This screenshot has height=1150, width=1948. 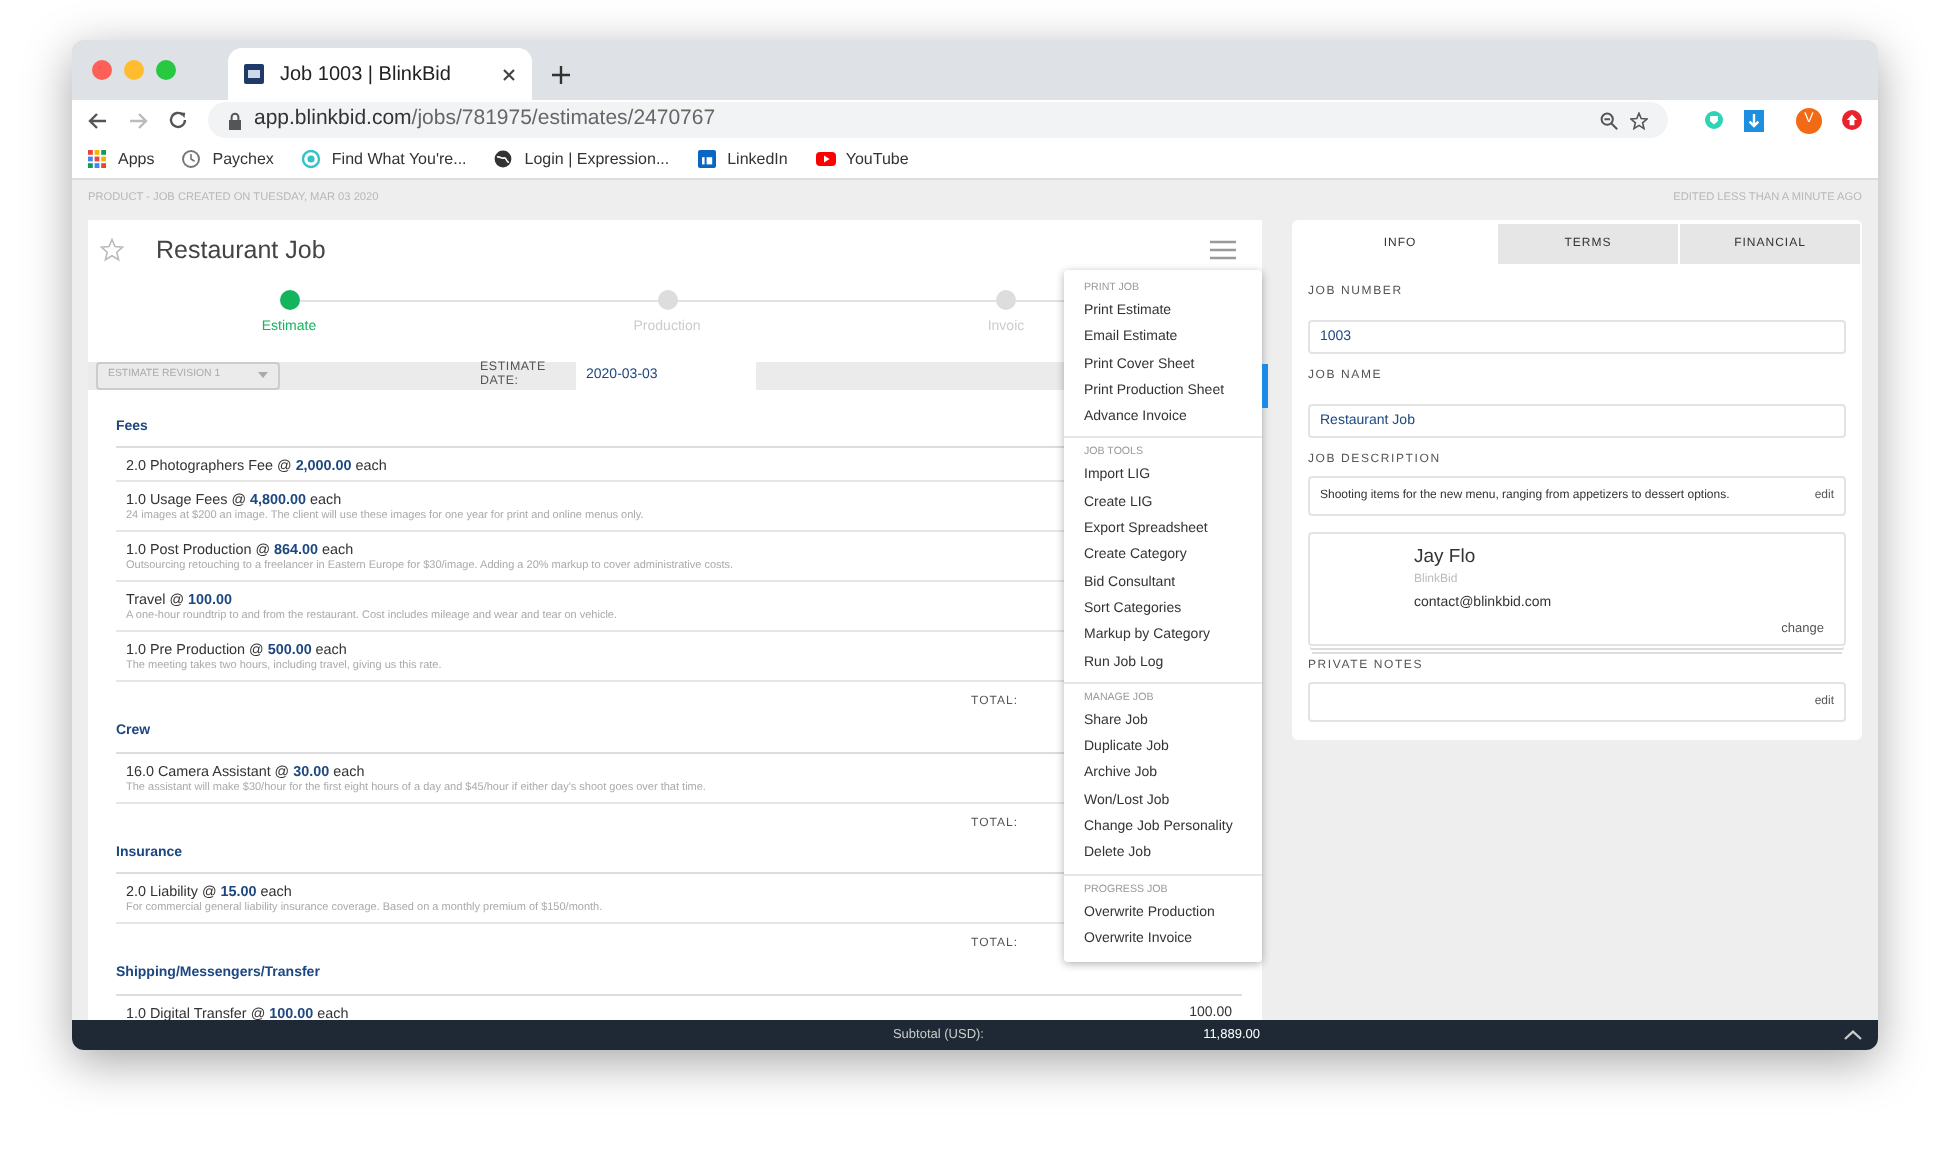 I want to click on caret-up-icon, so click(x=1853, y=1035).